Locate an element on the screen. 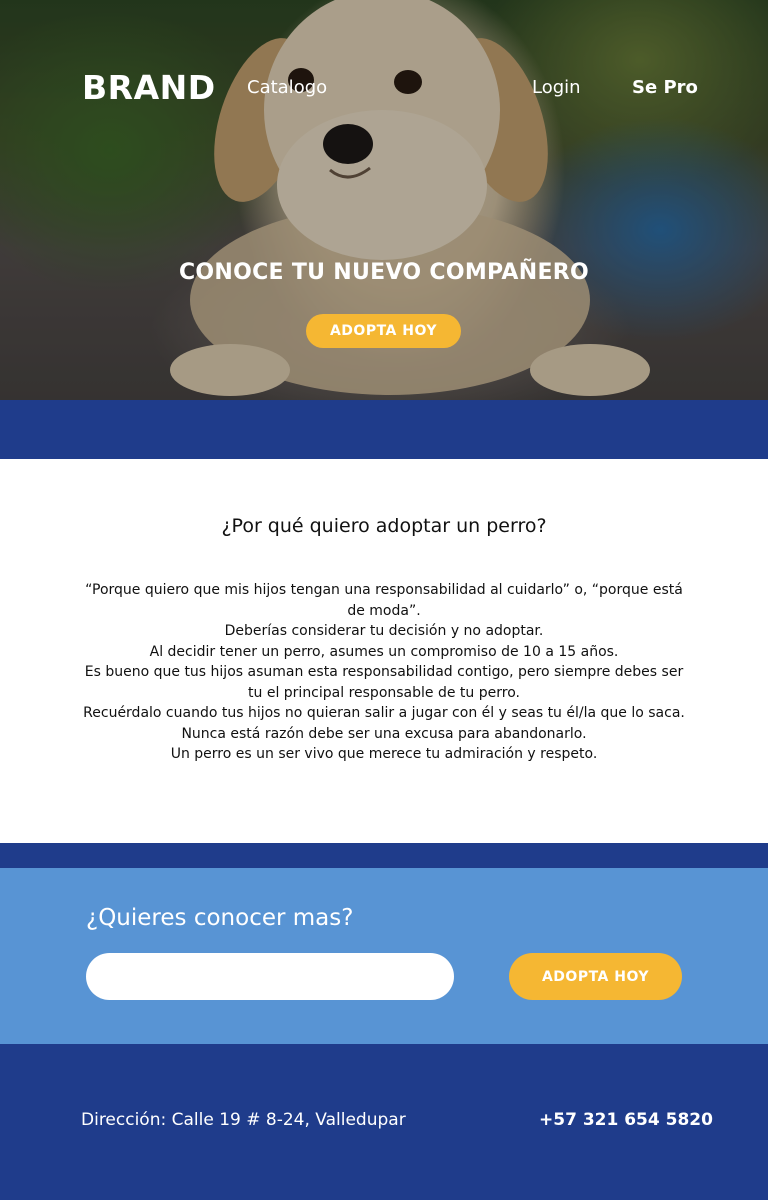  nav-se-pro-link: Se Pro is located at coordinates (665, 87).